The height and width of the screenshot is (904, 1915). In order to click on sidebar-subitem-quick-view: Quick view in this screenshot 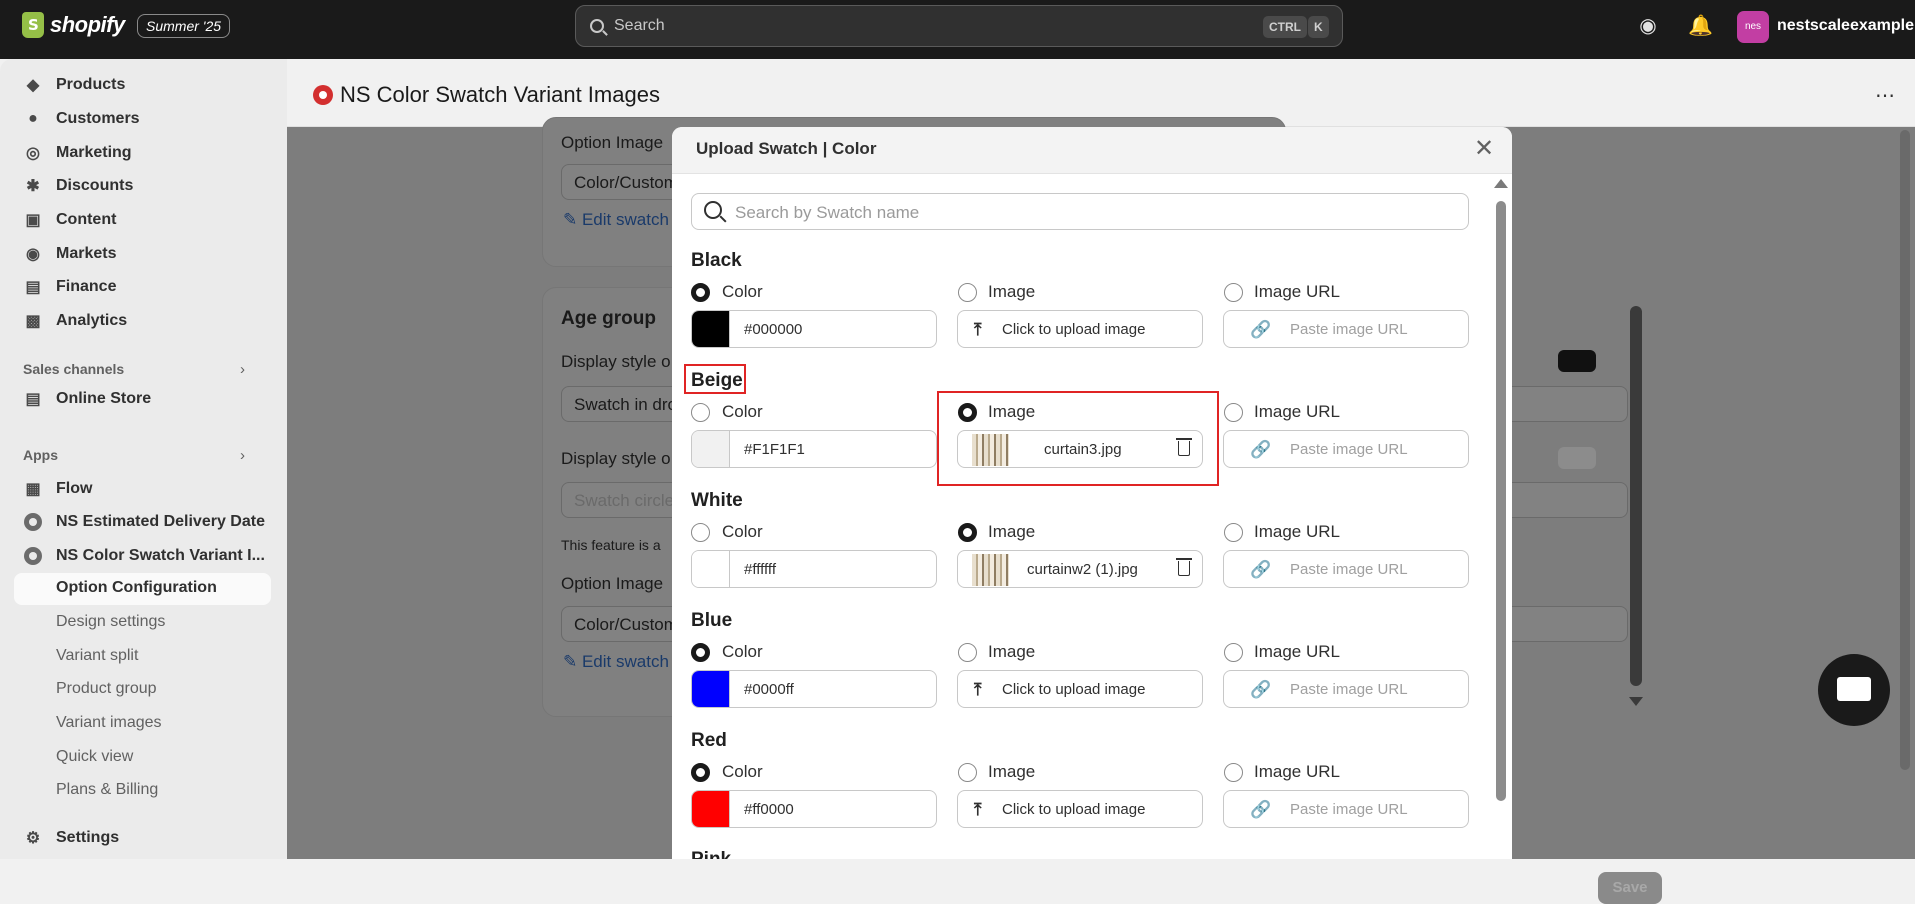, I will do `click(94, 757)`.